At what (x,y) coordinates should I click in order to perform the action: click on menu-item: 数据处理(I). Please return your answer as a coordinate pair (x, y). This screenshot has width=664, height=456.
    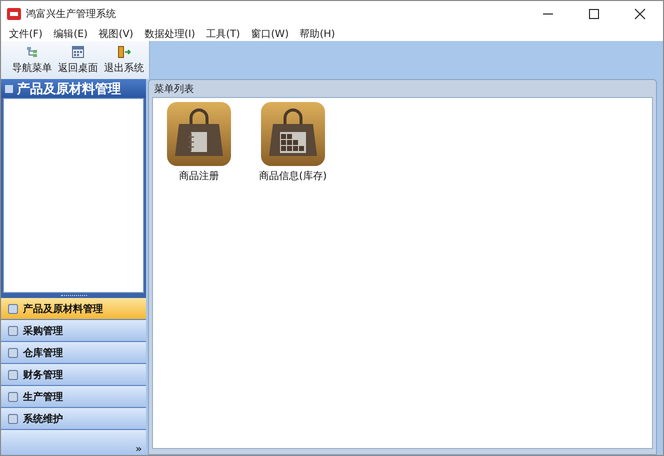
    Looking at the image, I should click on (171, 34).